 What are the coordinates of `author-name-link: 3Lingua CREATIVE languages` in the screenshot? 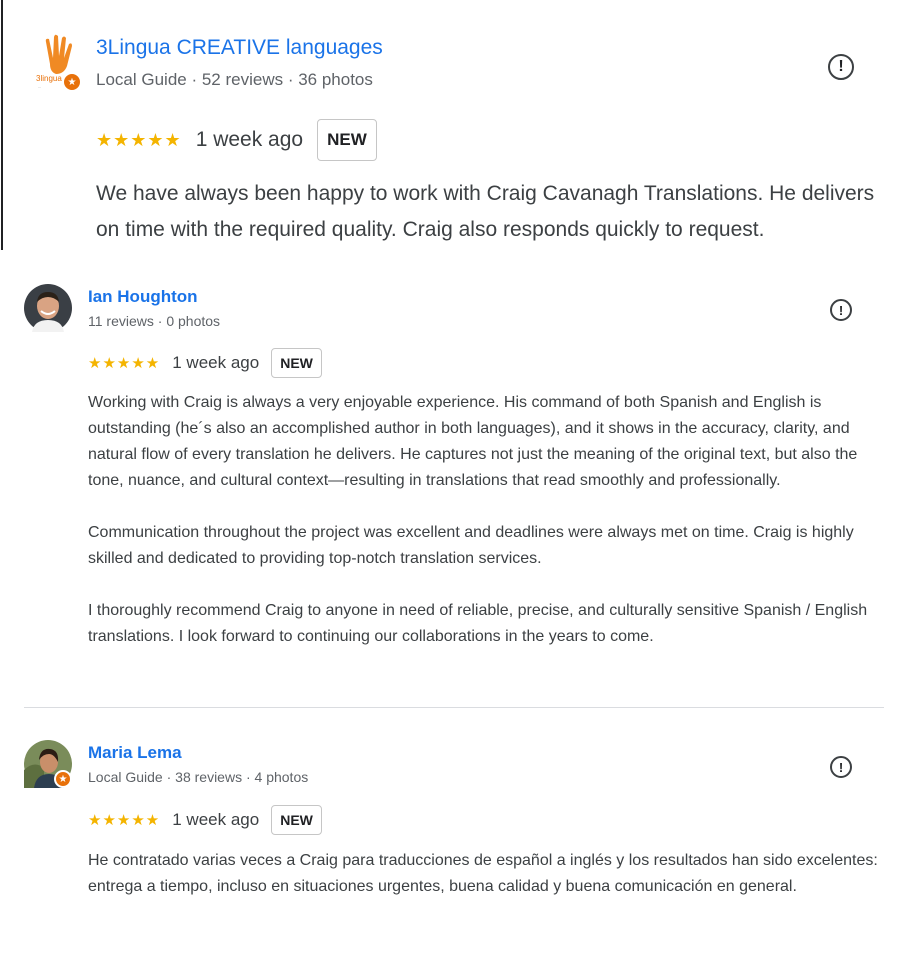 It's located at (239, 48).